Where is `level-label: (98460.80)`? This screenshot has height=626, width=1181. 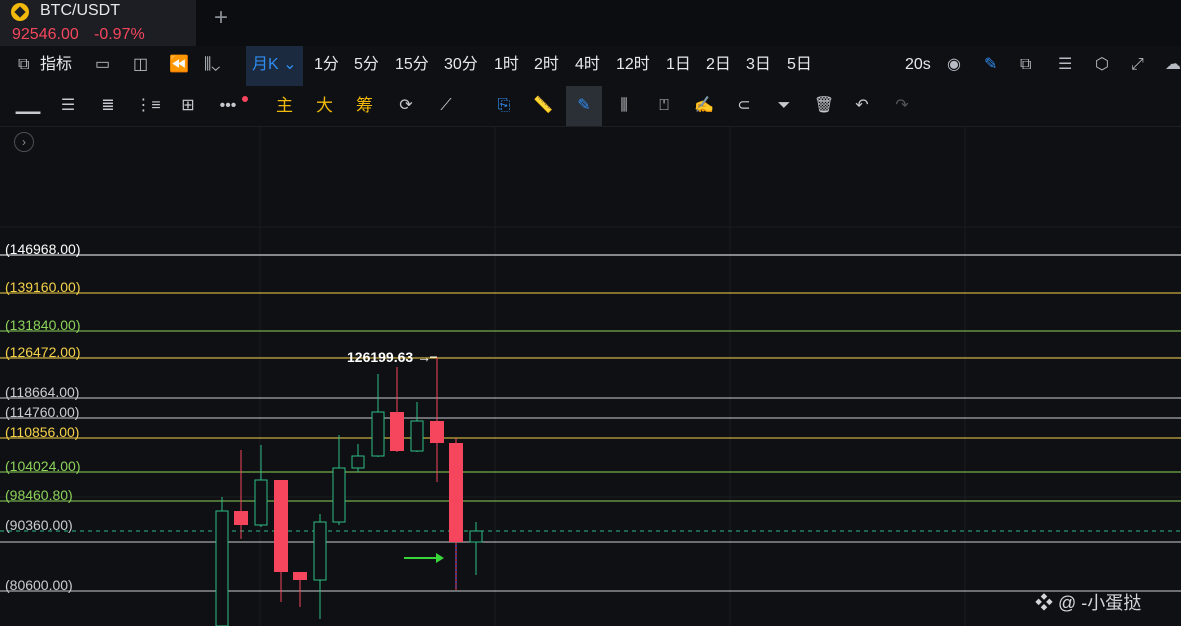
level-label: (98460.80) is located at coordinates (39, 495).